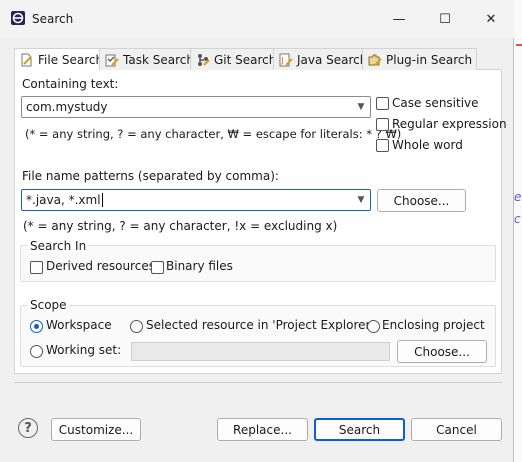 The width and height of the screenshot is (522, 462). I want to click on close-button: ✕, so click(491, 19).